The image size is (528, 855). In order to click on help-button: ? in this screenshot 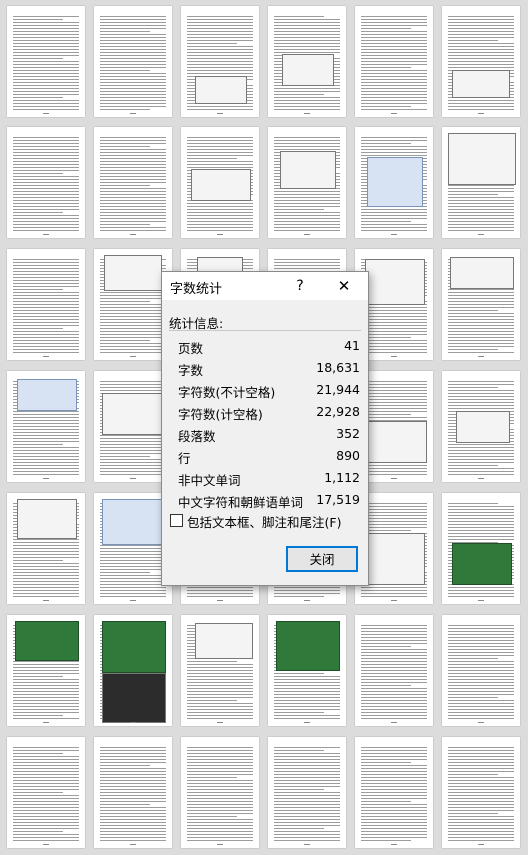, I will do `click(300, 286)`.